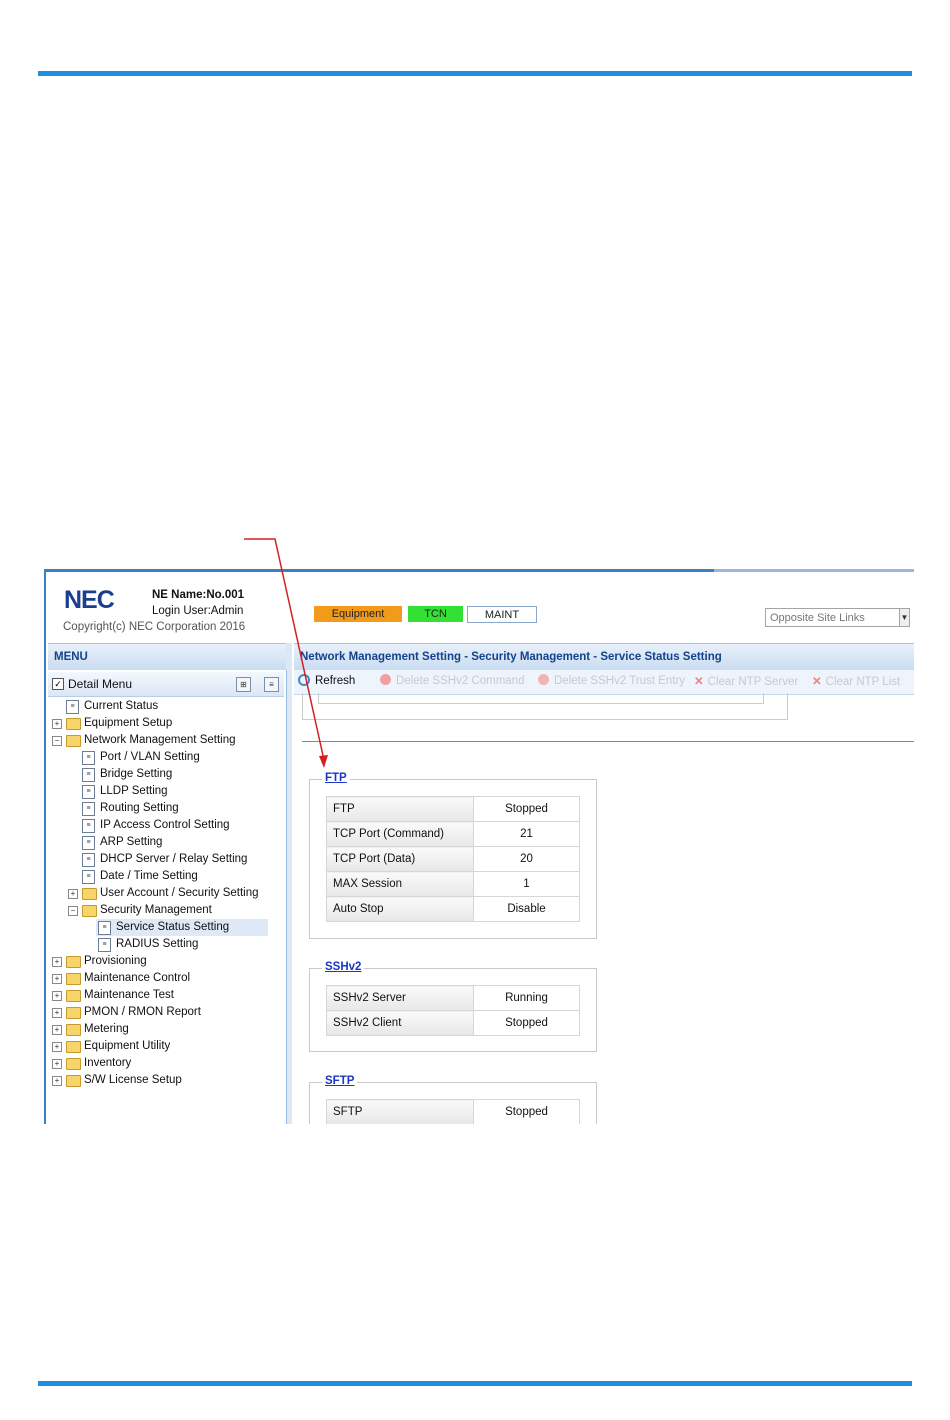  I want to click on copyright: Copyright(c) NEC Corporation 2016, so click(154, 627).